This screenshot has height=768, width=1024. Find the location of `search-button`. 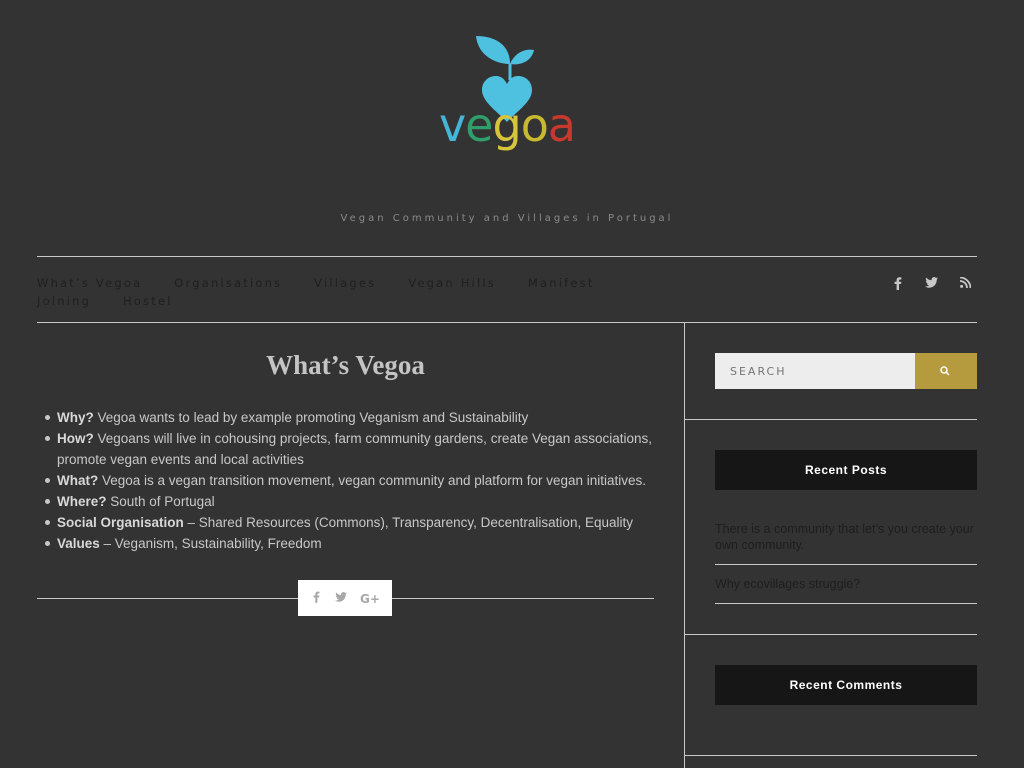

search-button is located at coordinates (946, 371).